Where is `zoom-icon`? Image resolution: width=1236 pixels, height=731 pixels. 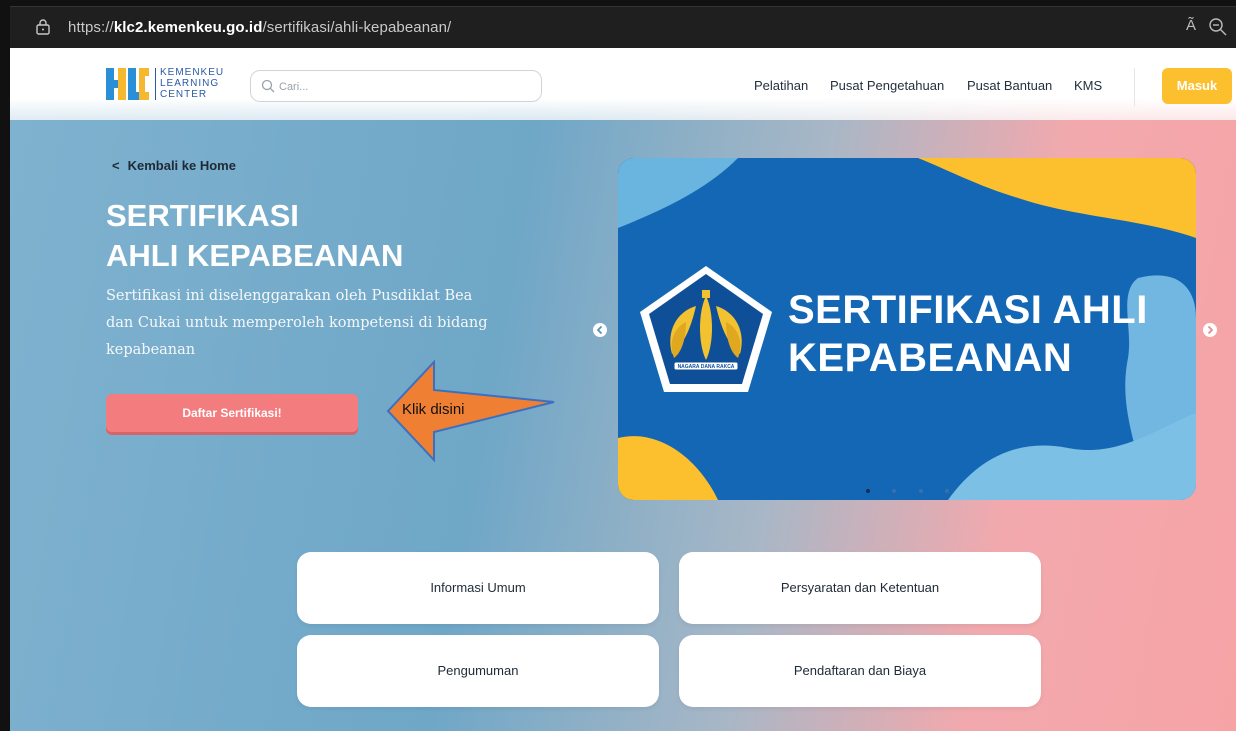
zoom-icon is located at coordinates (1218, 27).